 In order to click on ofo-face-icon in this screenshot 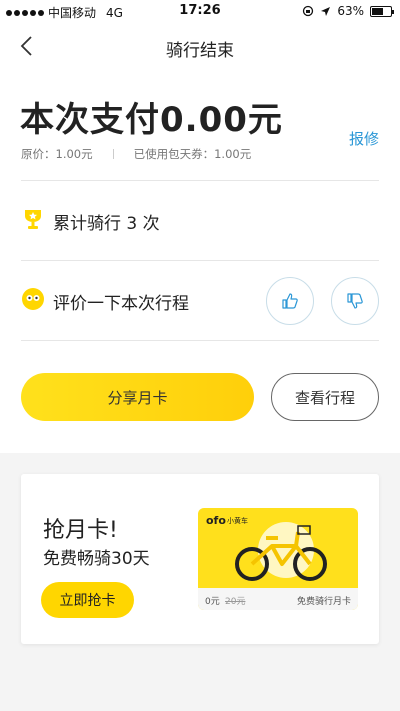, I will do `click(33, 299)`.